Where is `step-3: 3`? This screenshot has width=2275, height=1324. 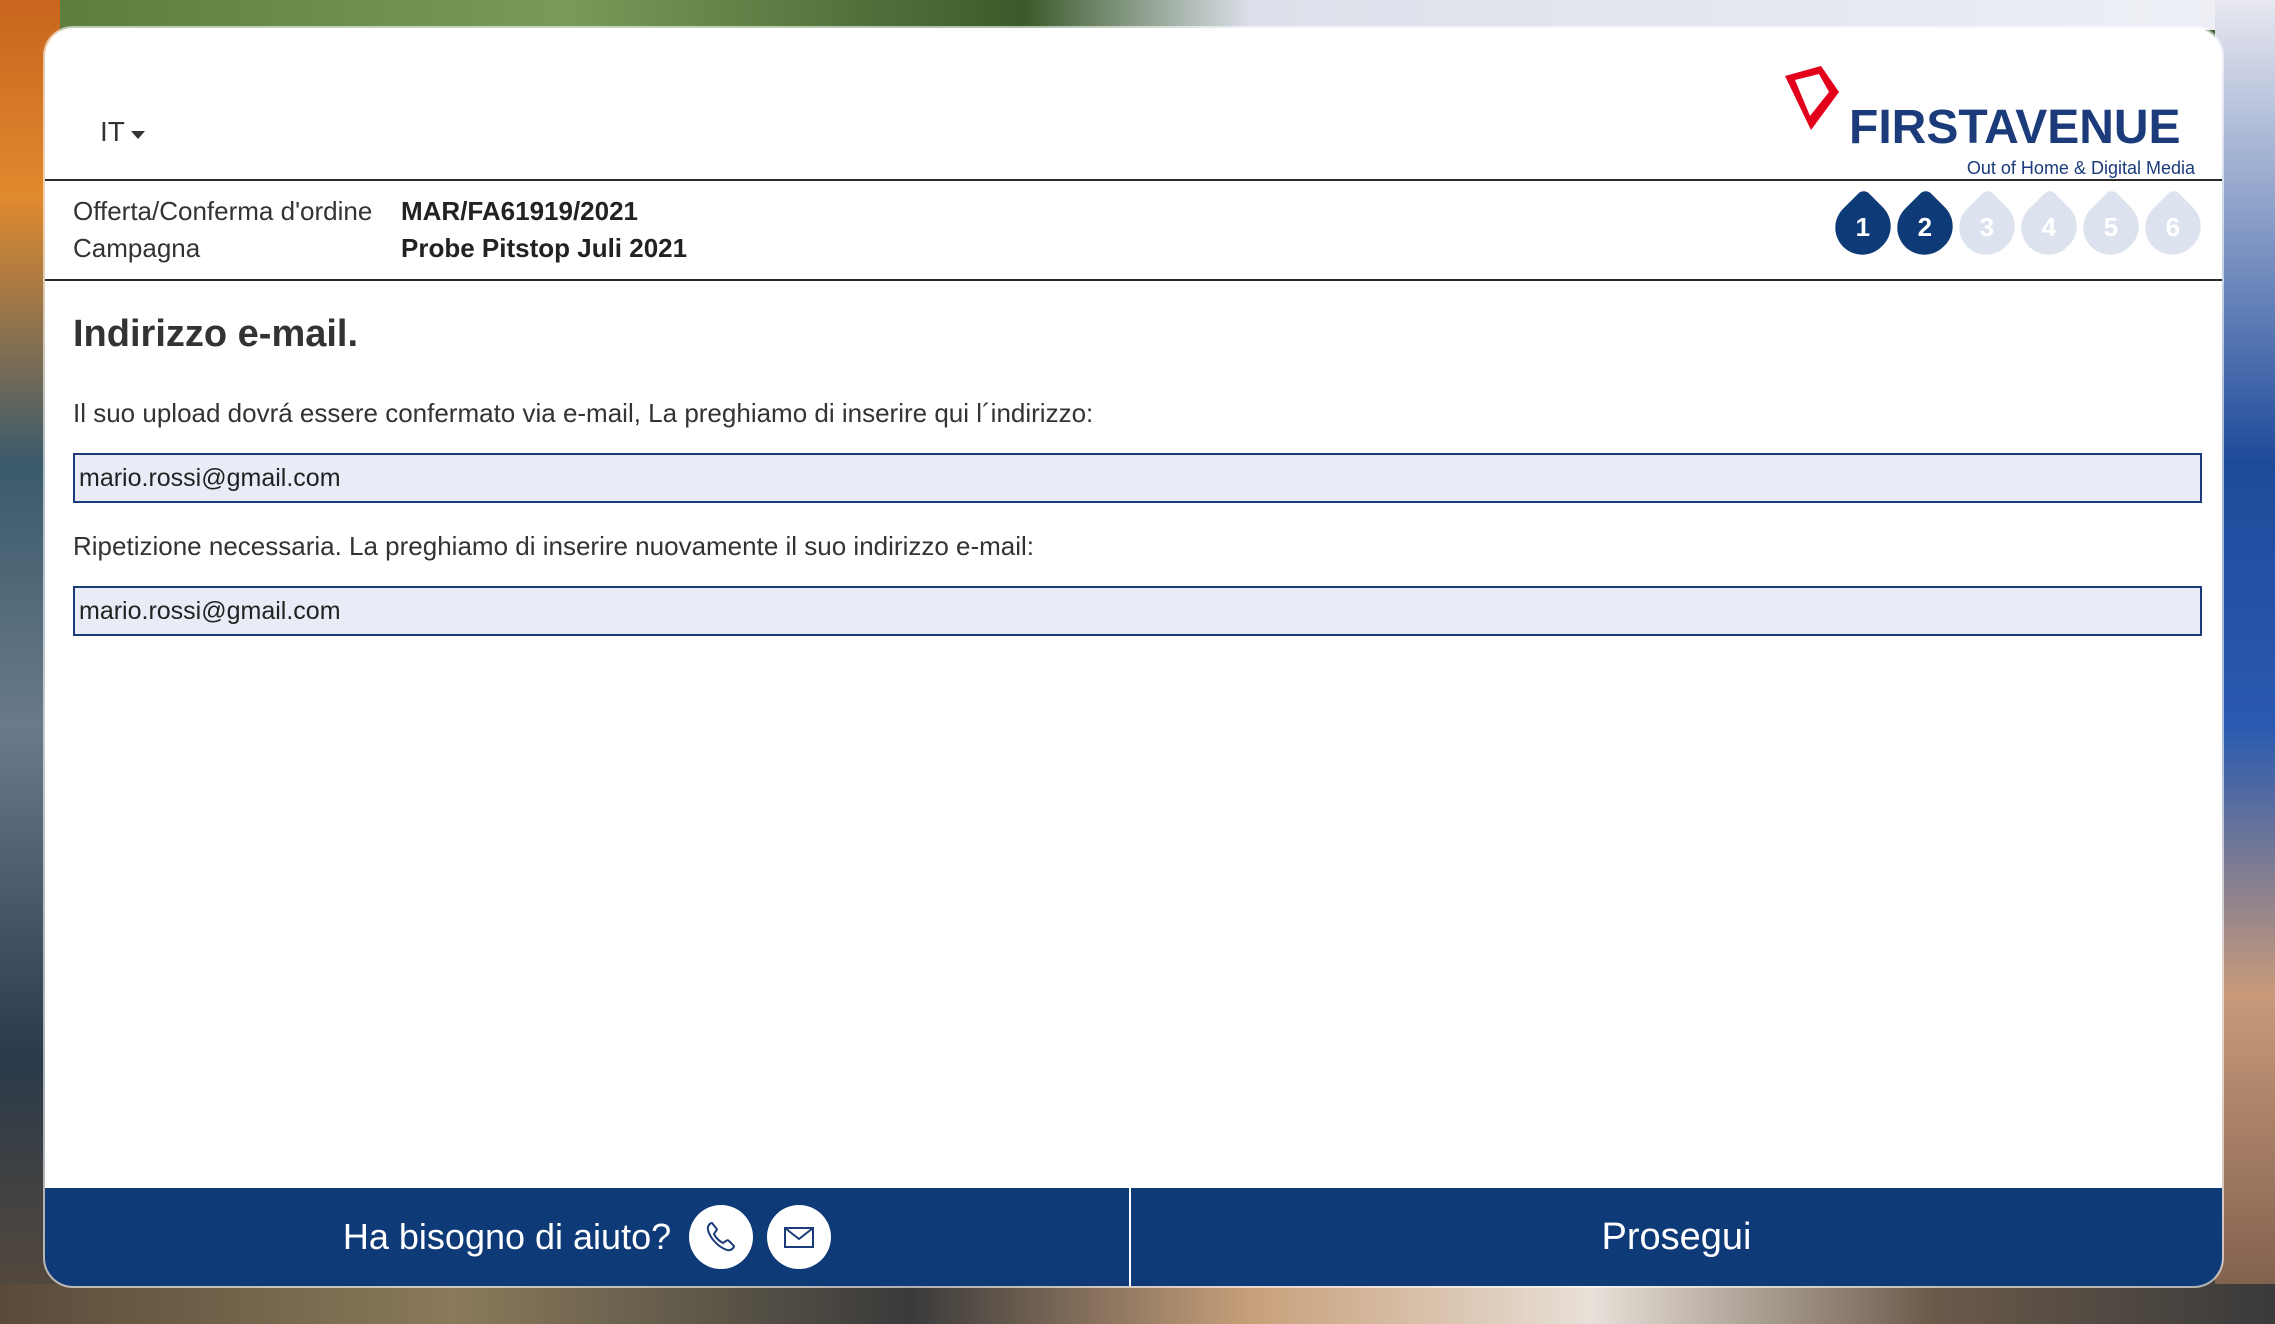
step-3: 3 is located at coordinates (1987, 227).